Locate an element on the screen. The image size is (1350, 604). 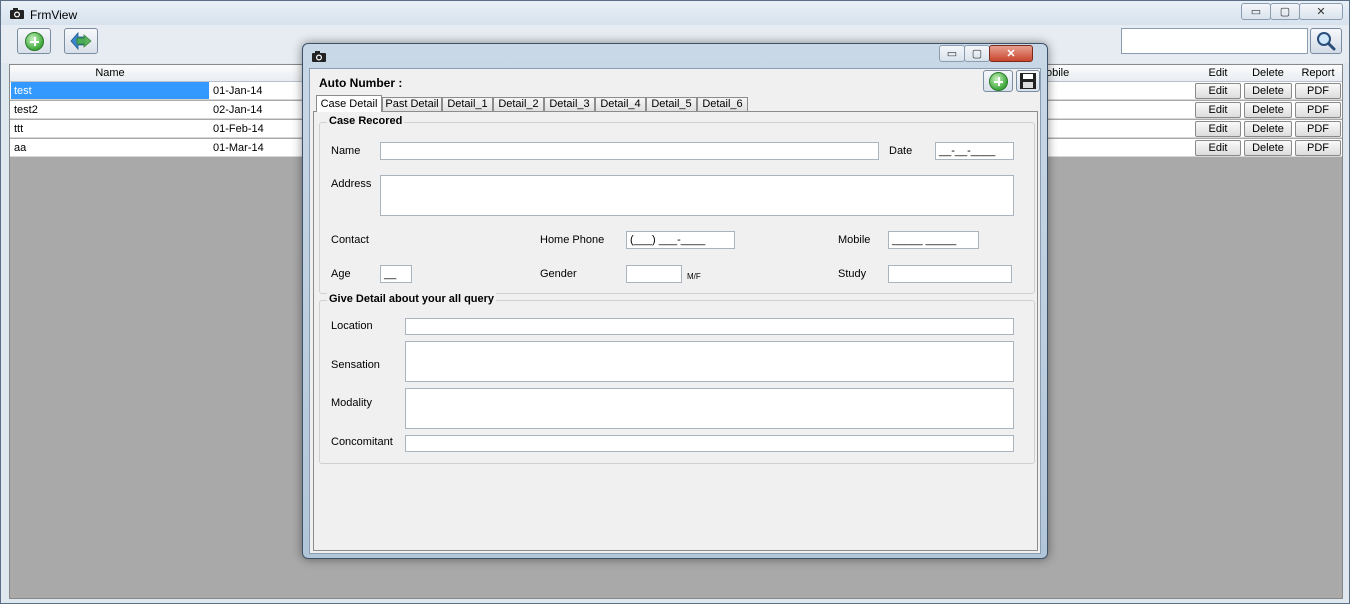
cell-date: 01-Feb-14 is located at coordinates (238, 129).